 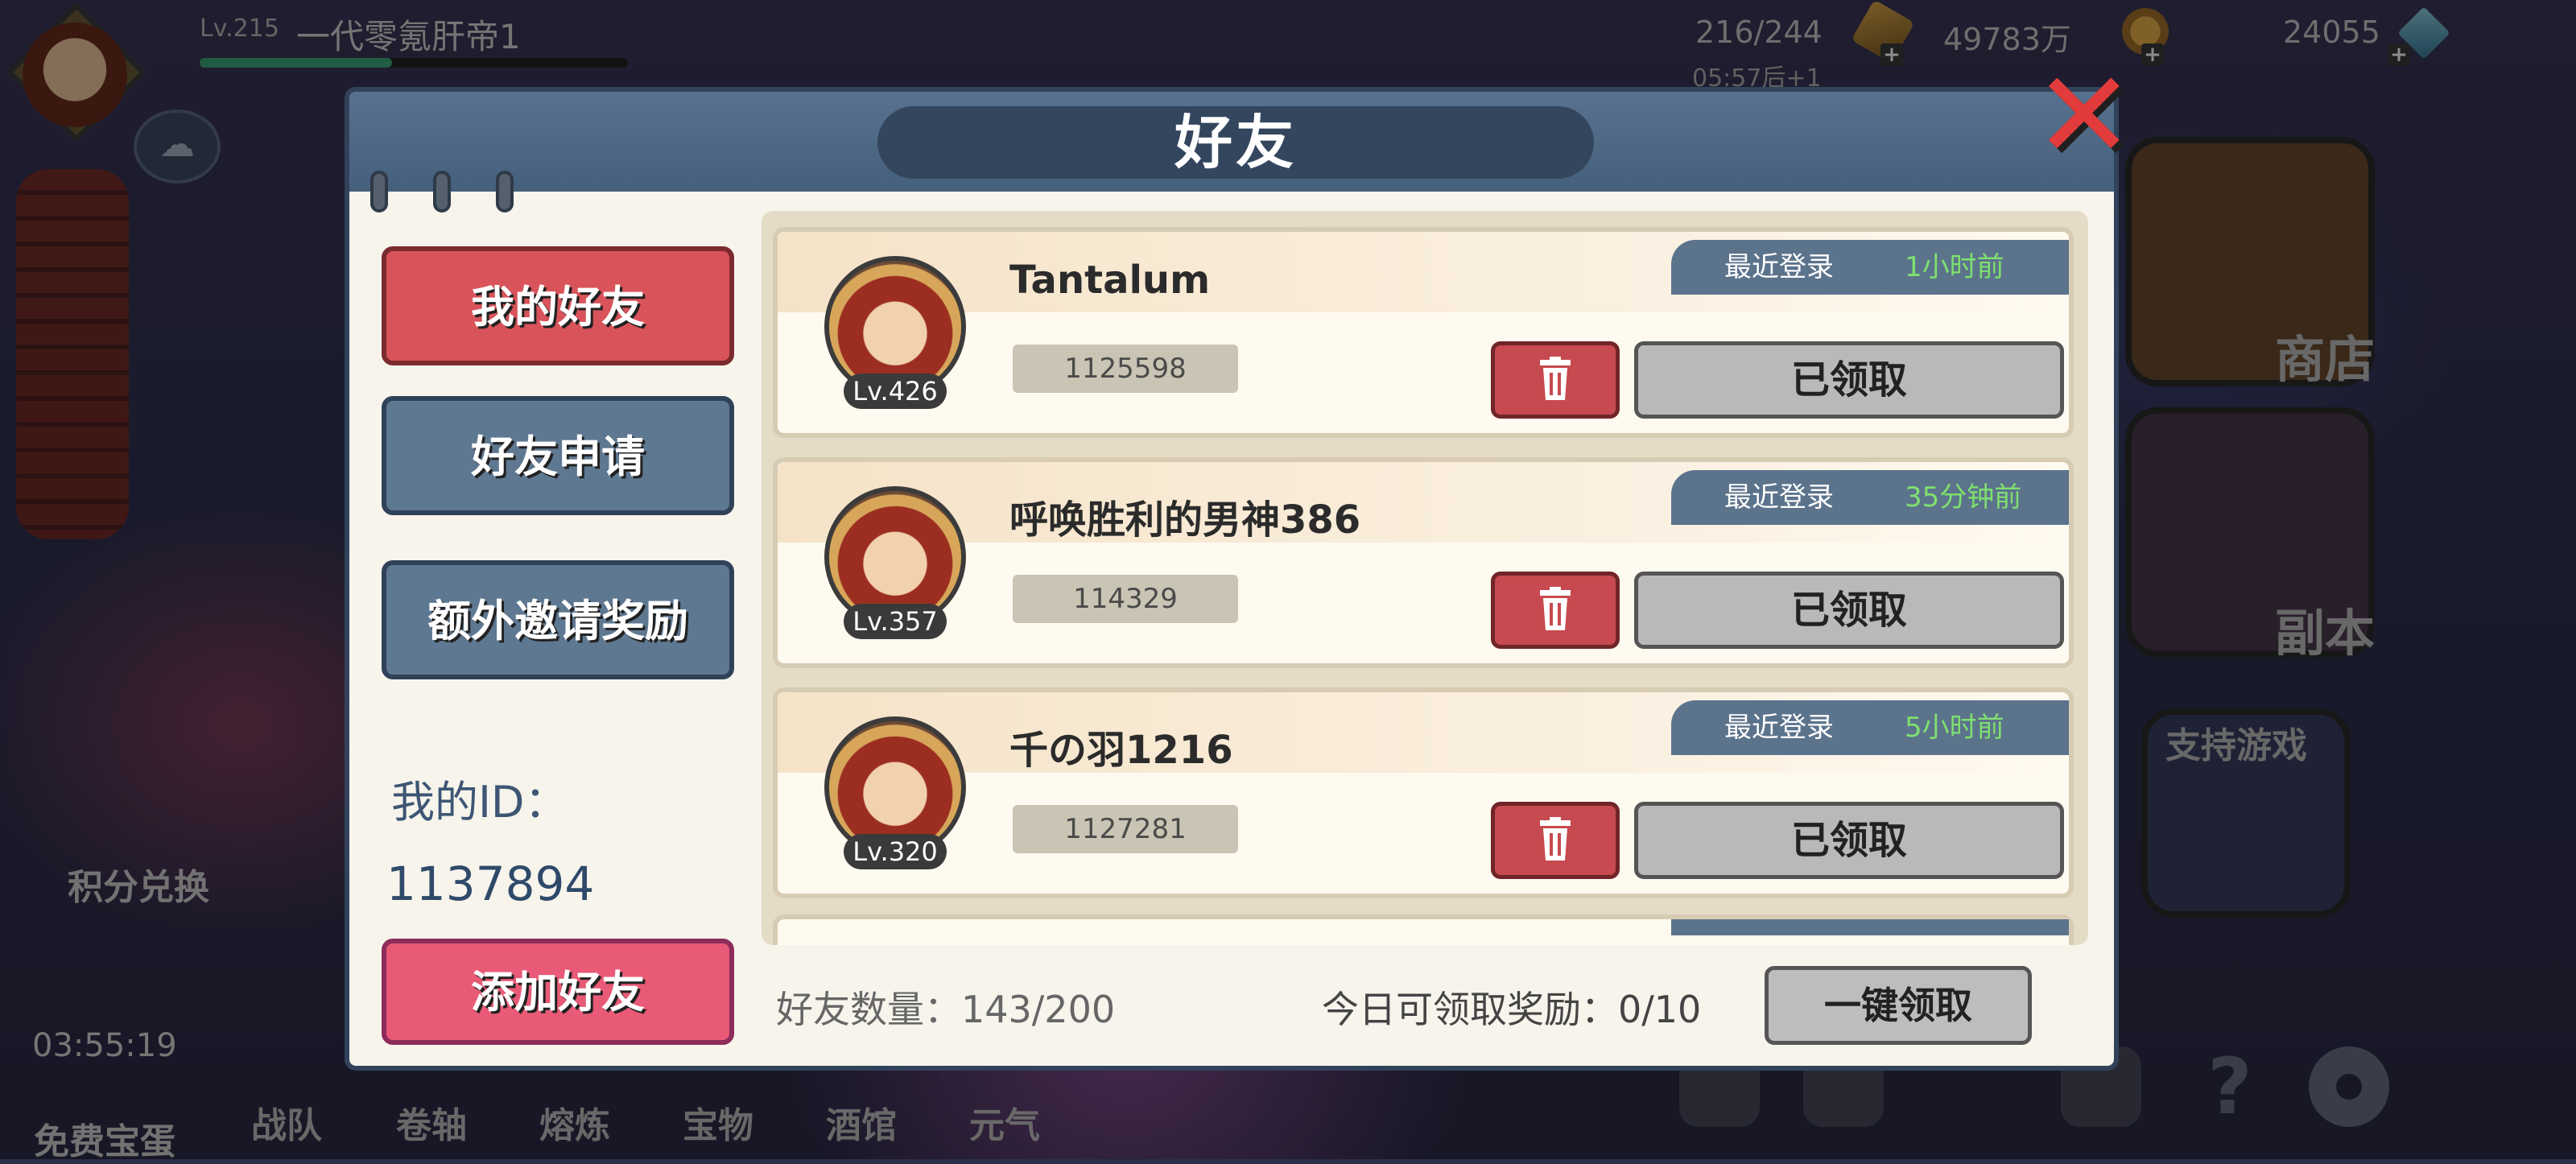 I want to click on dialog-title: 好友, so click(x=1235, y=142).